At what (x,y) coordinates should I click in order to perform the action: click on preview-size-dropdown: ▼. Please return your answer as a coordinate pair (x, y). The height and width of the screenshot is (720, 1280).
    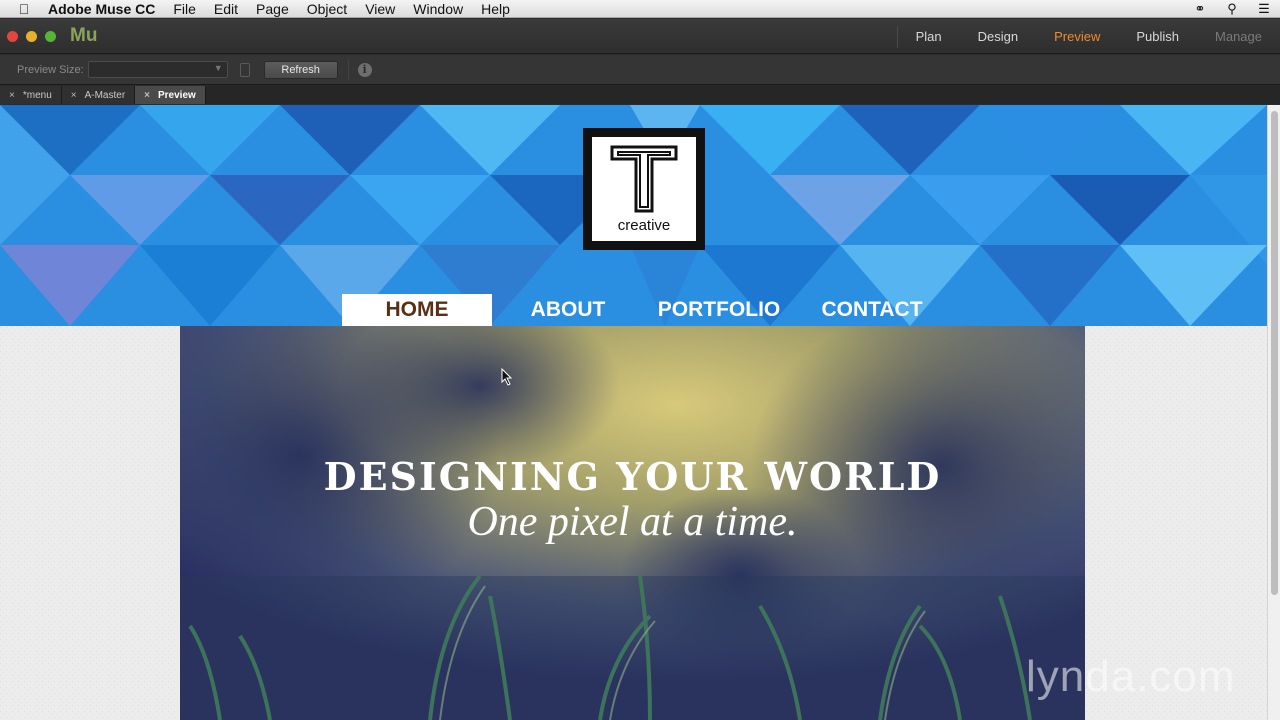
    Looking at the image, I should click on (157, 69).